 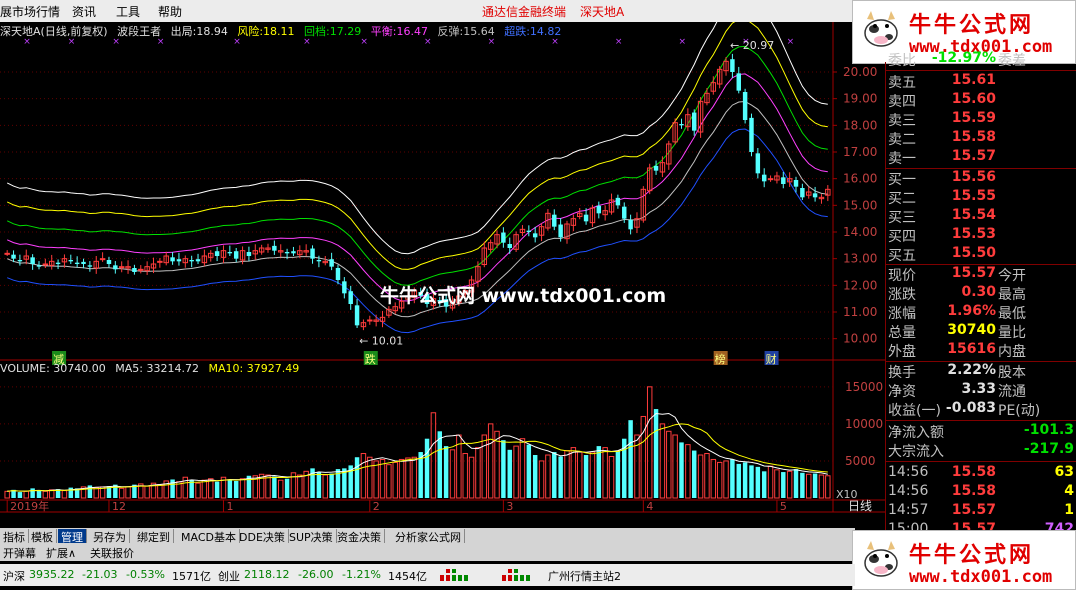 What do you see at coordinates (981, 178) in the screenshot?
I see `buy-row: 买一 15.56` at bounding box center [981, 178].